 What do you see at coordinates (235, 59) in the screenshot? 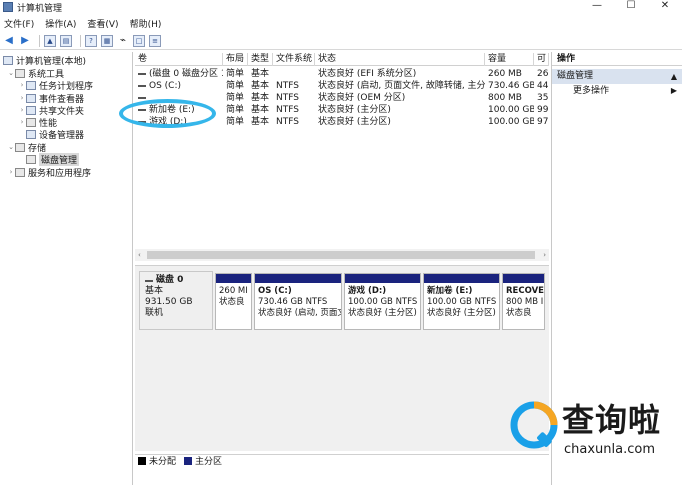
I see `column-header-layout: 布局` at bounding box center [235, 59].